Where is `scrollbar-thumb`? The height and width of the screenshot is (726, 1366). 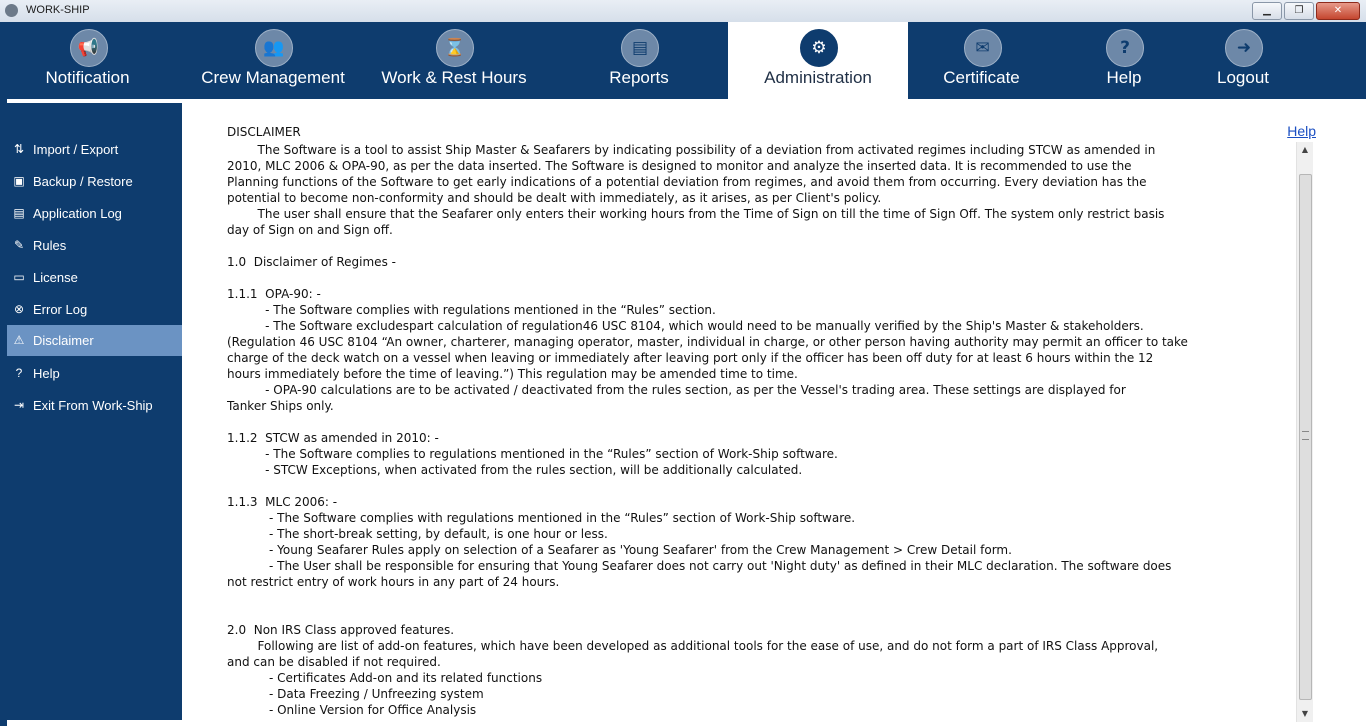
scrollbar-thumb is located at coordinates (1305, 437).